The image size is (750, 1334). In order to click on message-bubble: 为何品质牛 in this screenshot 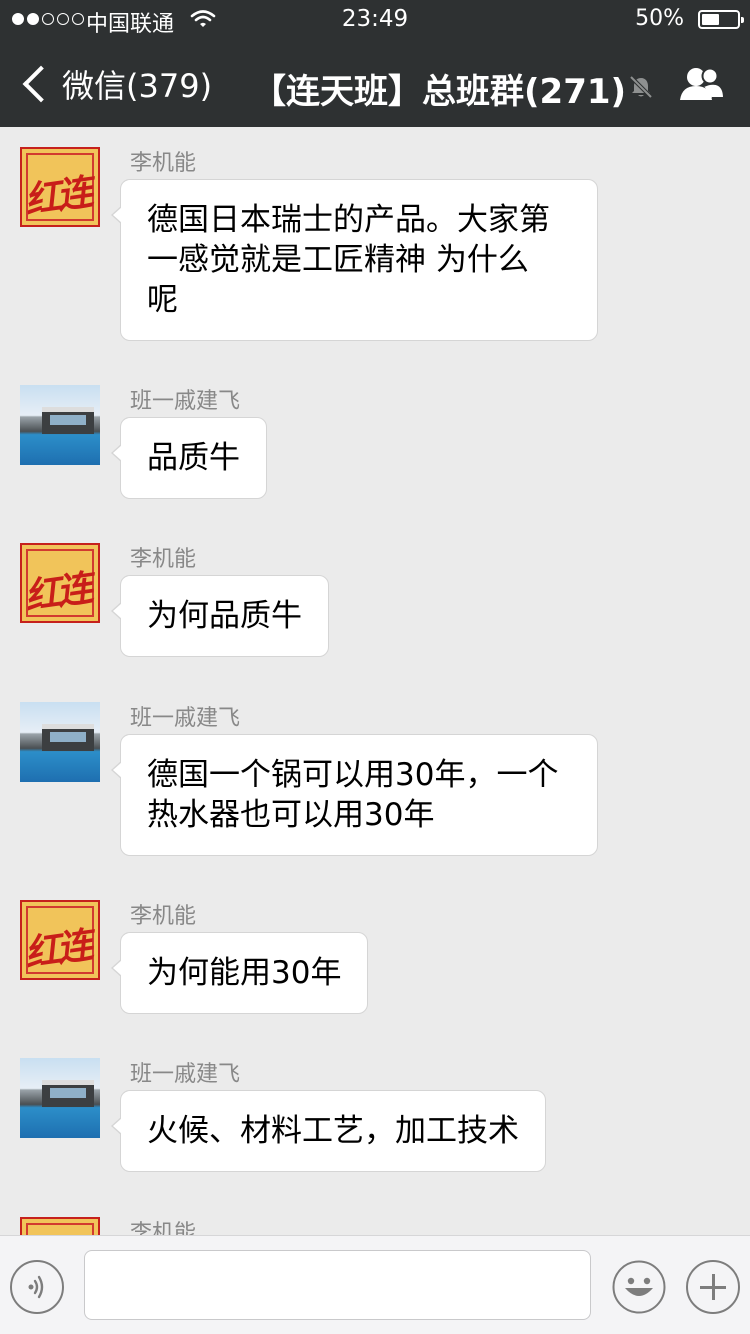, I will do `click(220, 616)`.